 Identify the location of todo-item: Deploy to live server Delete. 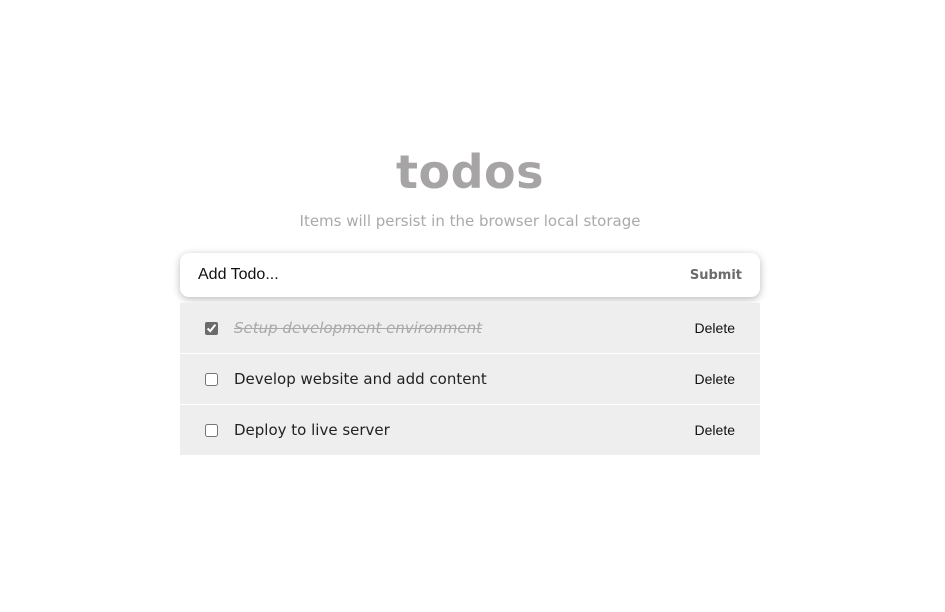
(470, 430).